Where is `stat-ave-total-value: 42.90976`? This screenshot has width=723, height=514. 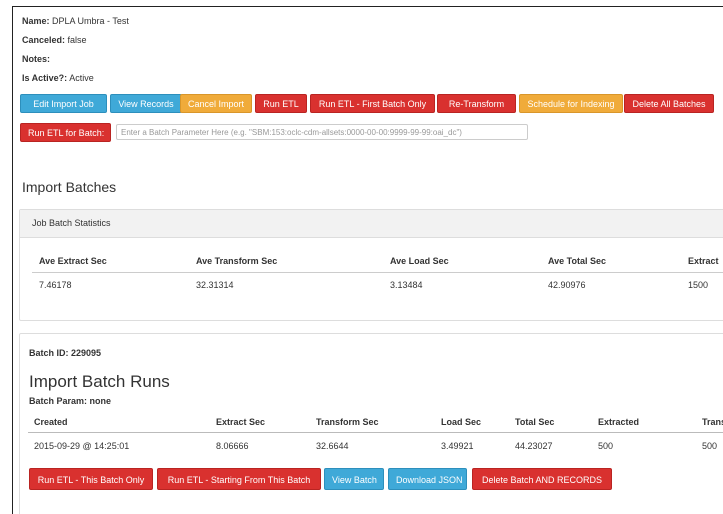 stat-ave-total-value: 42.90976 is located at coordinates (567, 285).